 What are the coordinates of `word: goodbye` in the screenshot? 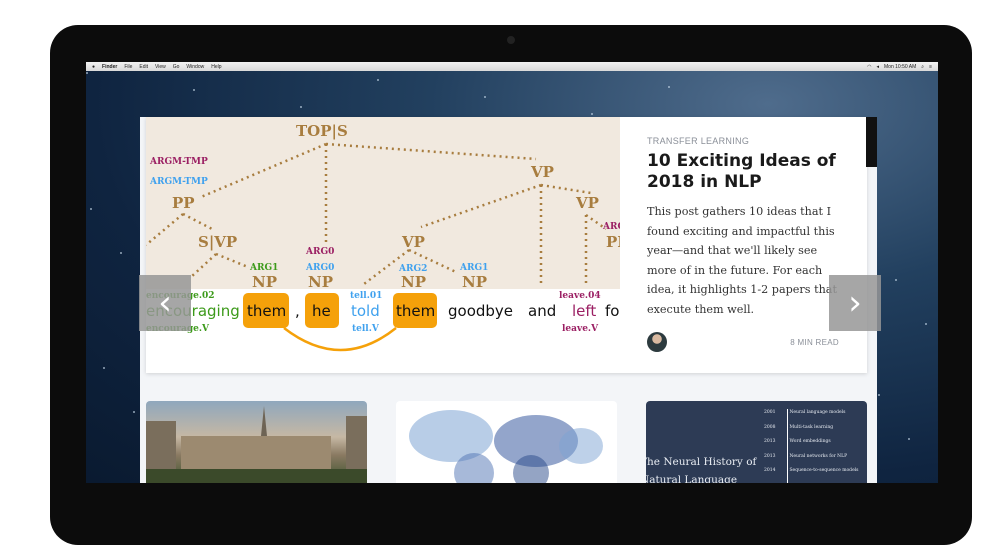 It's located at (480, 311).